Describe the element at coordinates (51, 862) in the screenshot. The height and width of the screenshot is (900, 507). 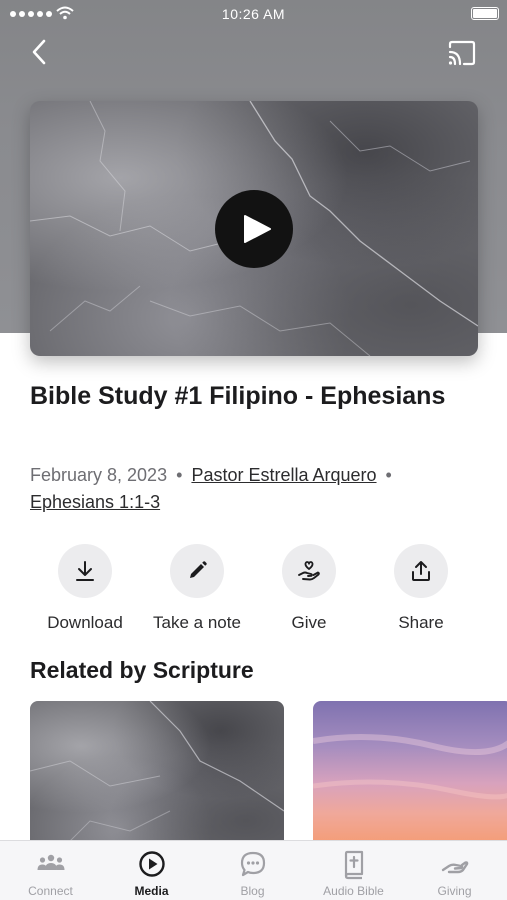
I see `people-icon` at that location.